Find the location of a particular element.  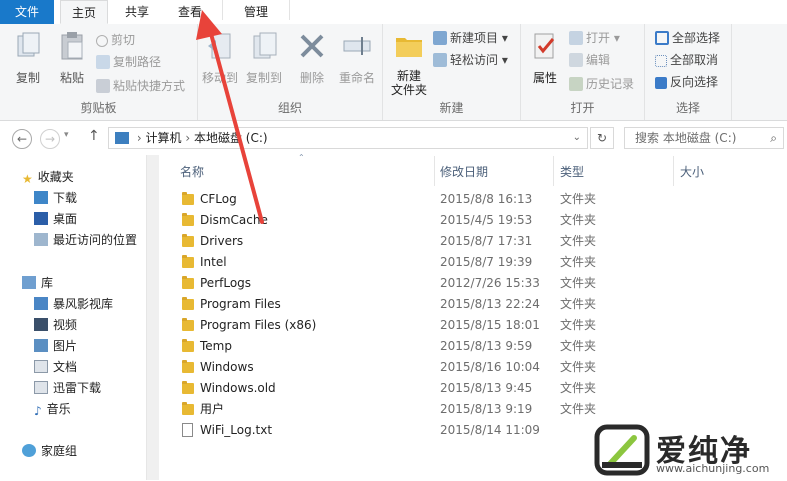

watermark-logo: 爱纯净 www.aichunjing.com is located at coordinates (689, 451).